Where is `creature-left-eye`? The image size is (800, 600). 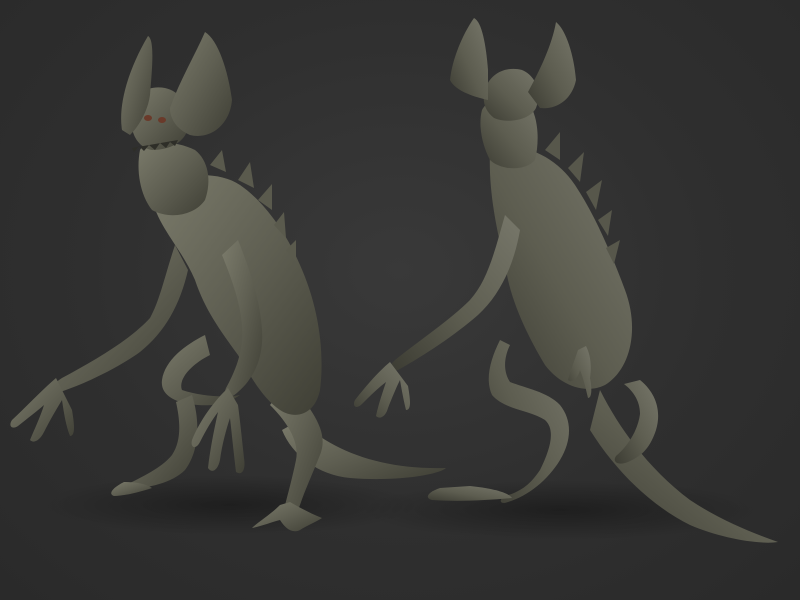 creature-left-eye is located at coordinates (148, 118).